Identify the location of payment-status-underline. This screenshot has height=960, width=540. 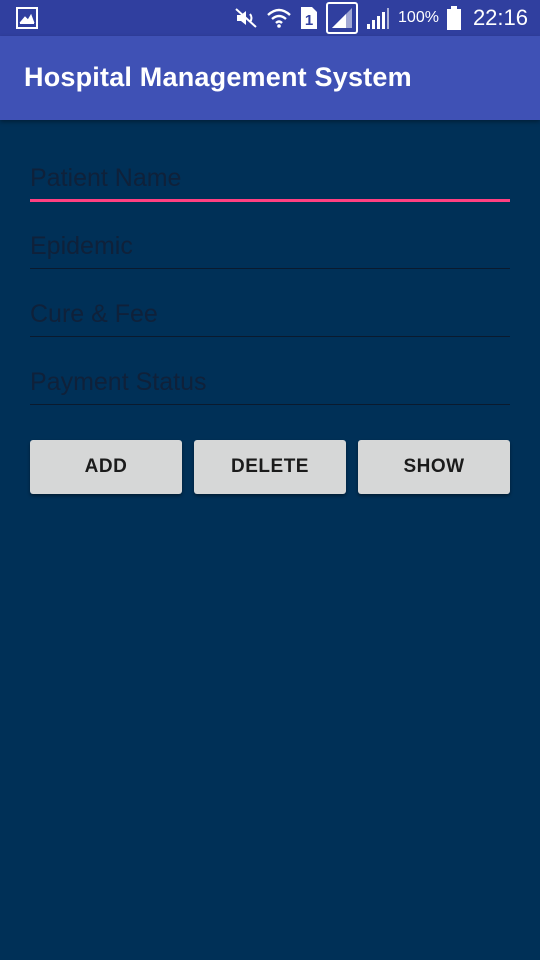
(270, 404).